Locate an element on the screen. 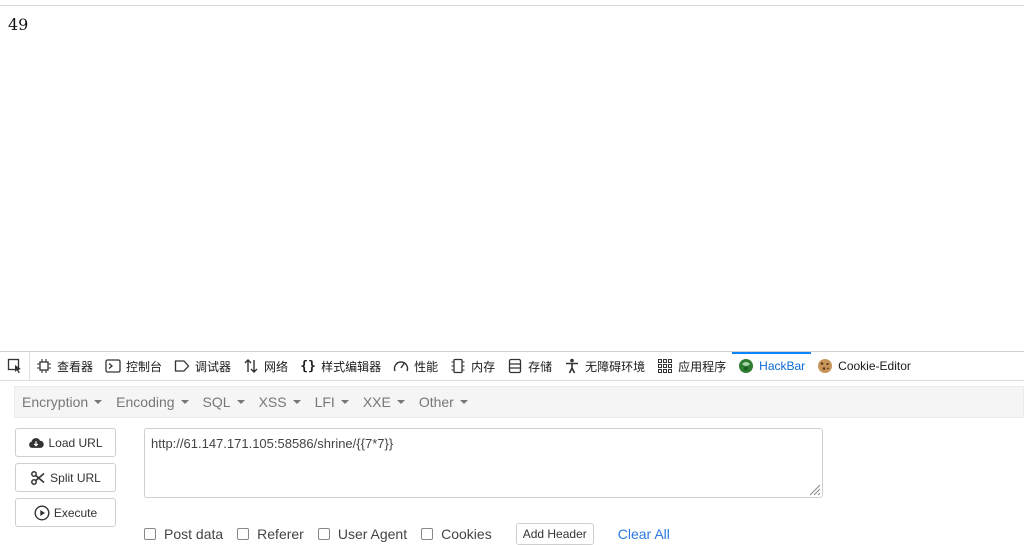 This screenshot has width=1024, height=545. tab-application: 应用程序 is located at coordinates (691, 366).